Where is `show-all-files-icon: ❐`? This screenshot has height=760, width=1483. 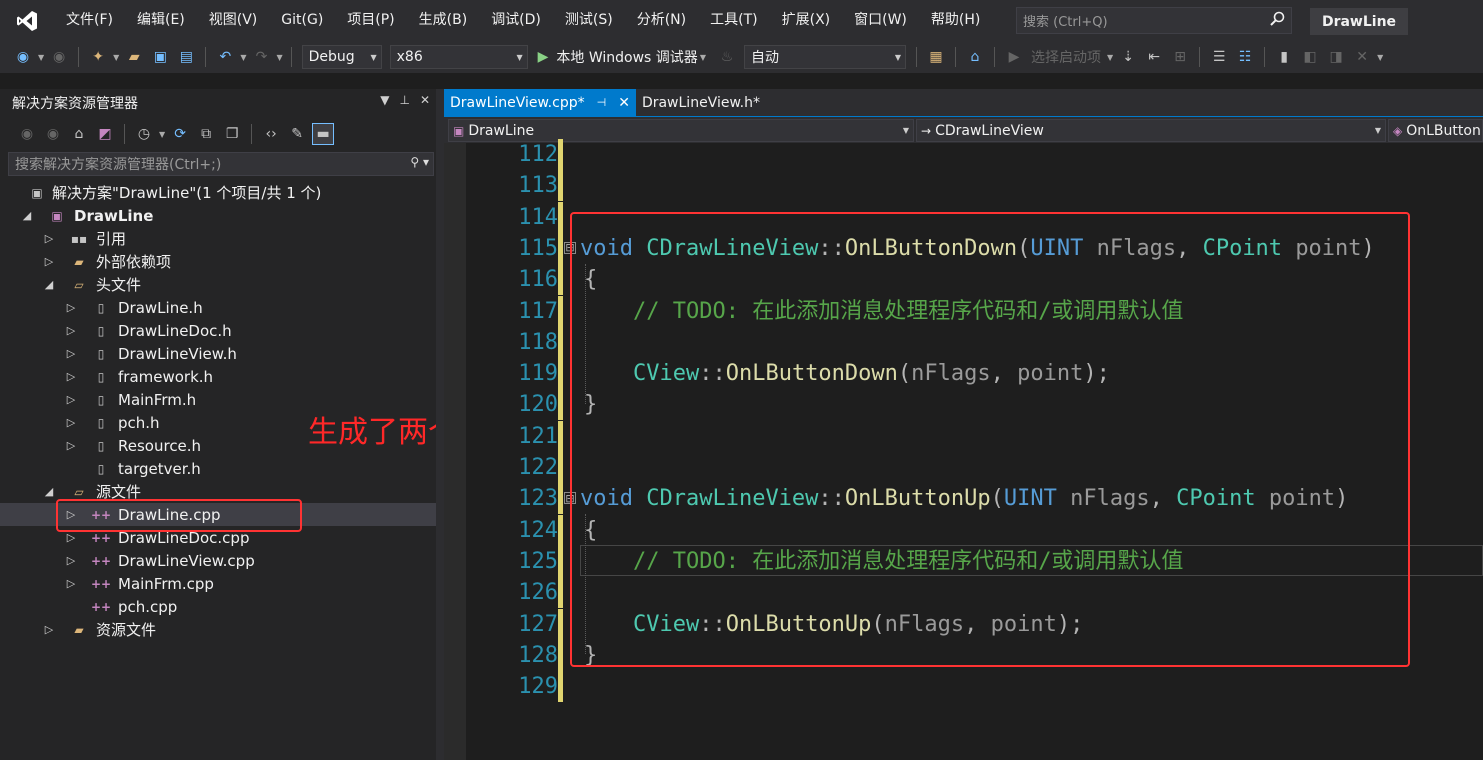 show-all-files-icon: ❐ is located at coordinates (232, 134).